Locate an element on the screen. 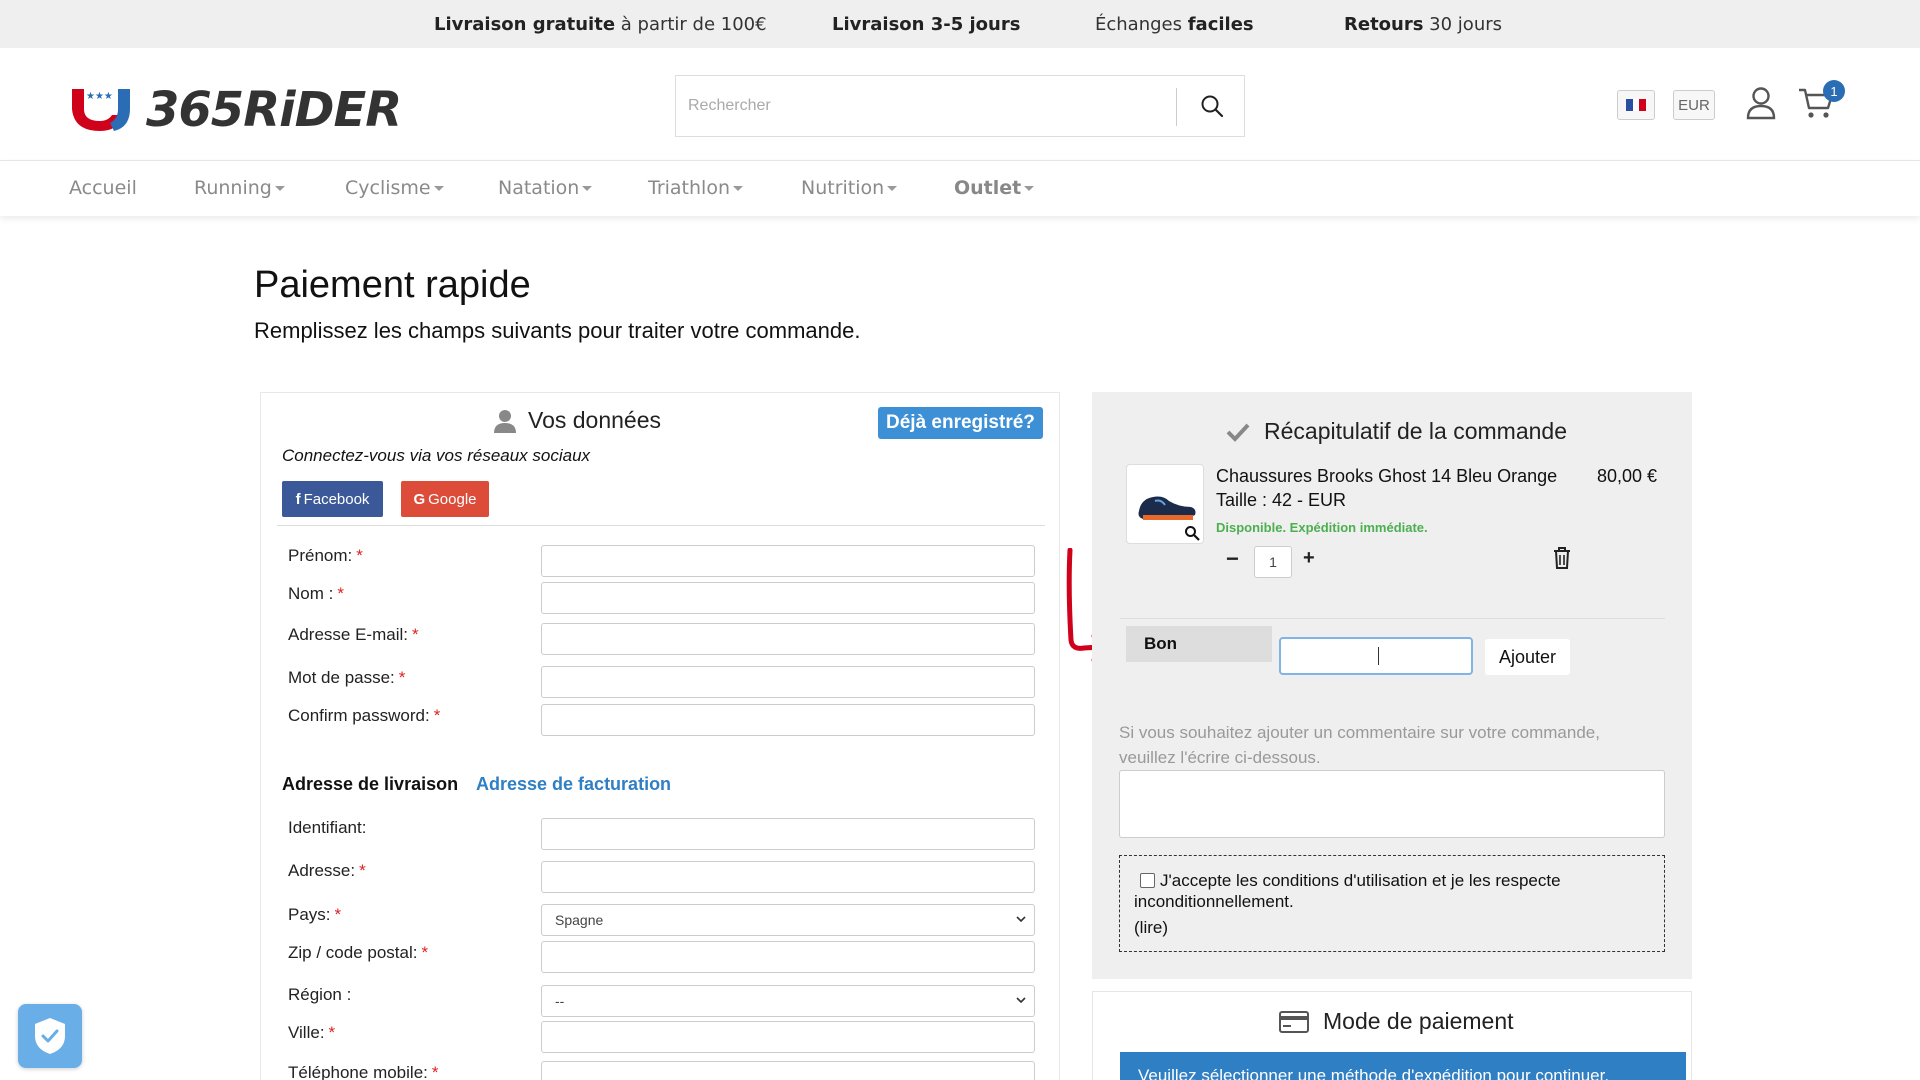 The image size is (1920, 1080). region-select: -- is located at coordinates (788, 1001).